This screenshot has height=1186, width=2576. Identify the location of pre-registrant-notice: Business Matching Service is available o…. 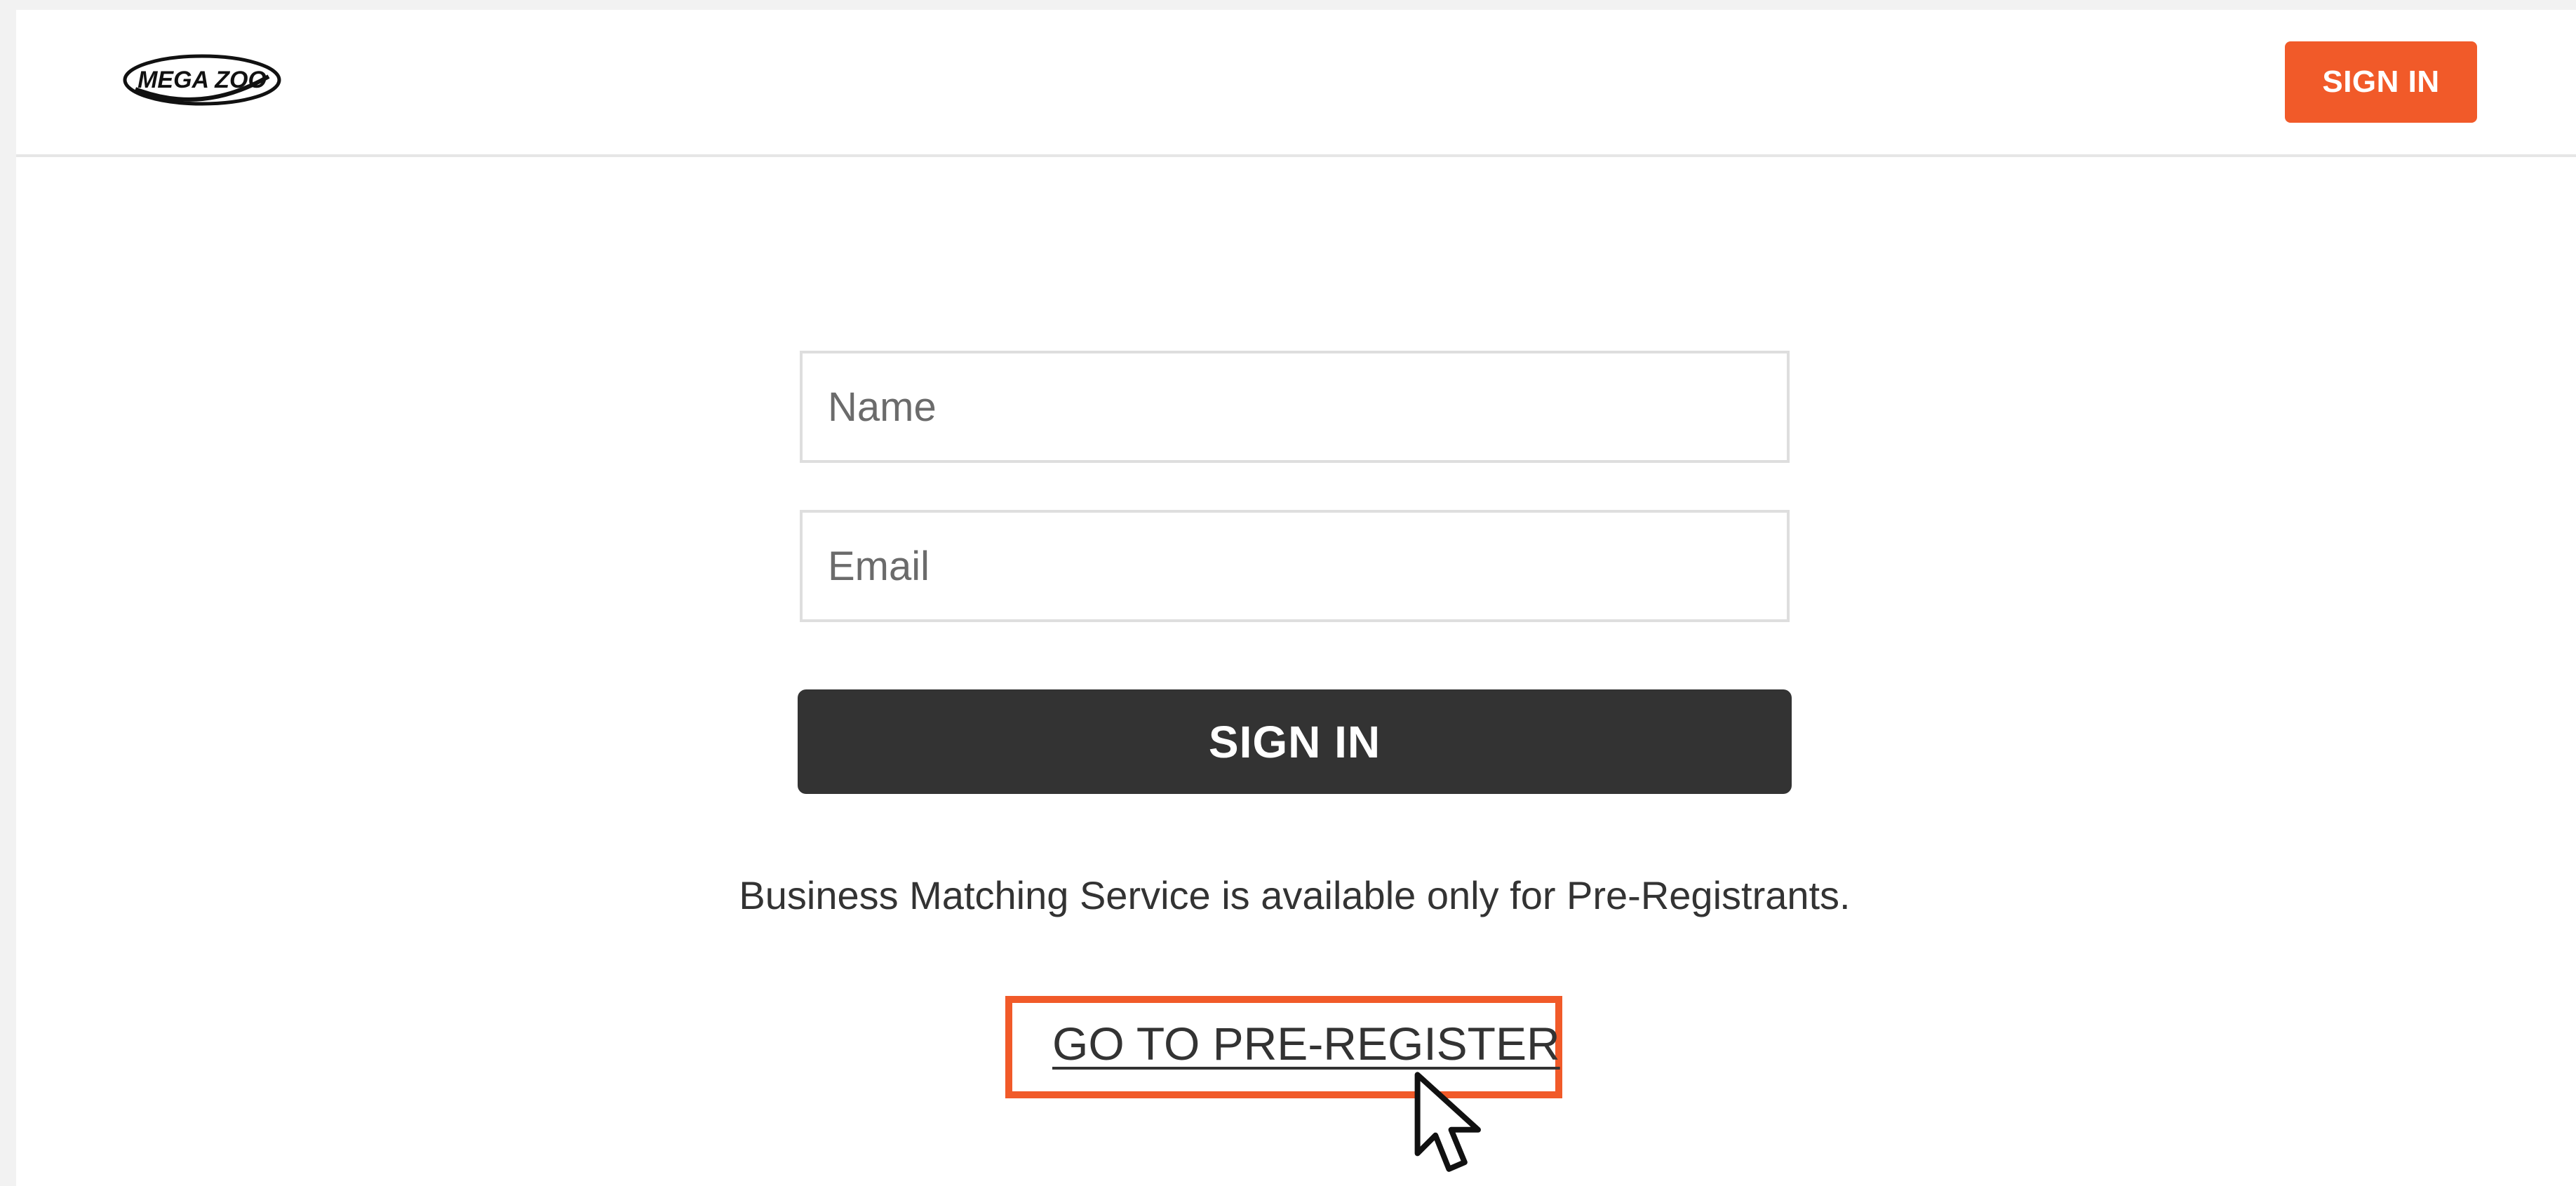
(1295, 895).